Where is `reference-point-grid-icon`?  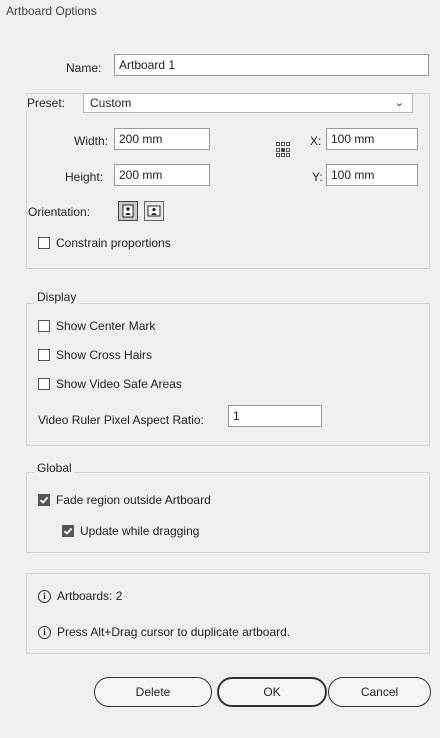 reference-point-grid-icon is located at coordinates (284, 150).